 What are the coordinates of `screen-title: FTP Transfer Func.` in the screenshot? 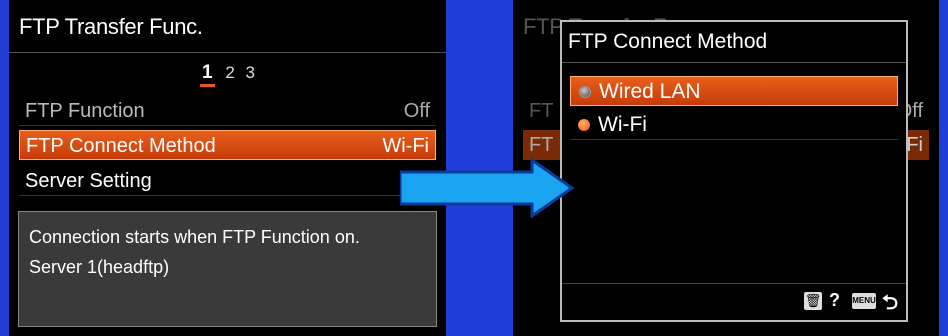 It's located at (111, 26).